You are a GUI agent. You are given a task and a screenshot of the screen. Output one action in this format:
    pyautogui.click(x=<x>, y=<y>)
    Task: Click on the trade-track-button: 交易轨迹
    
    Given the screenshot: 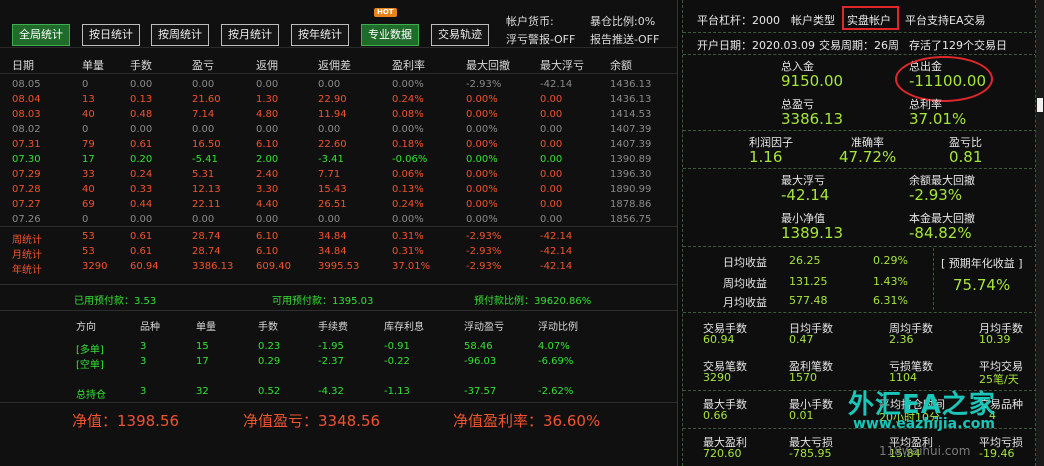 What is the action you would take?
    pyautogui.click(x=460, y=35)
    